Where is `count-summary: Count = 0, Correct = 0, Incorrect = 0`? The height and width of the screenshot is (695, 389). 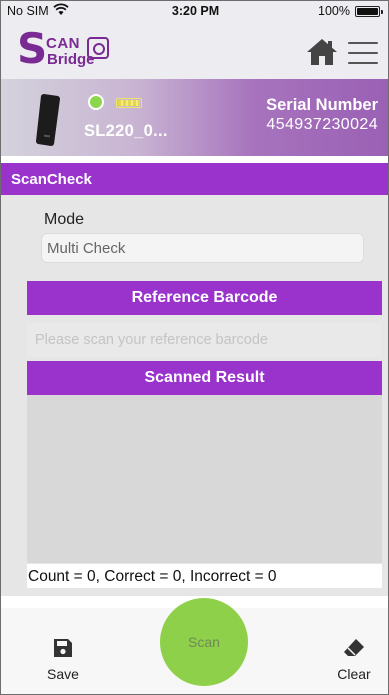
count-summary: Count = 0, Correct = 0, Incorrect = 0 is located at coordinates (204, 576).